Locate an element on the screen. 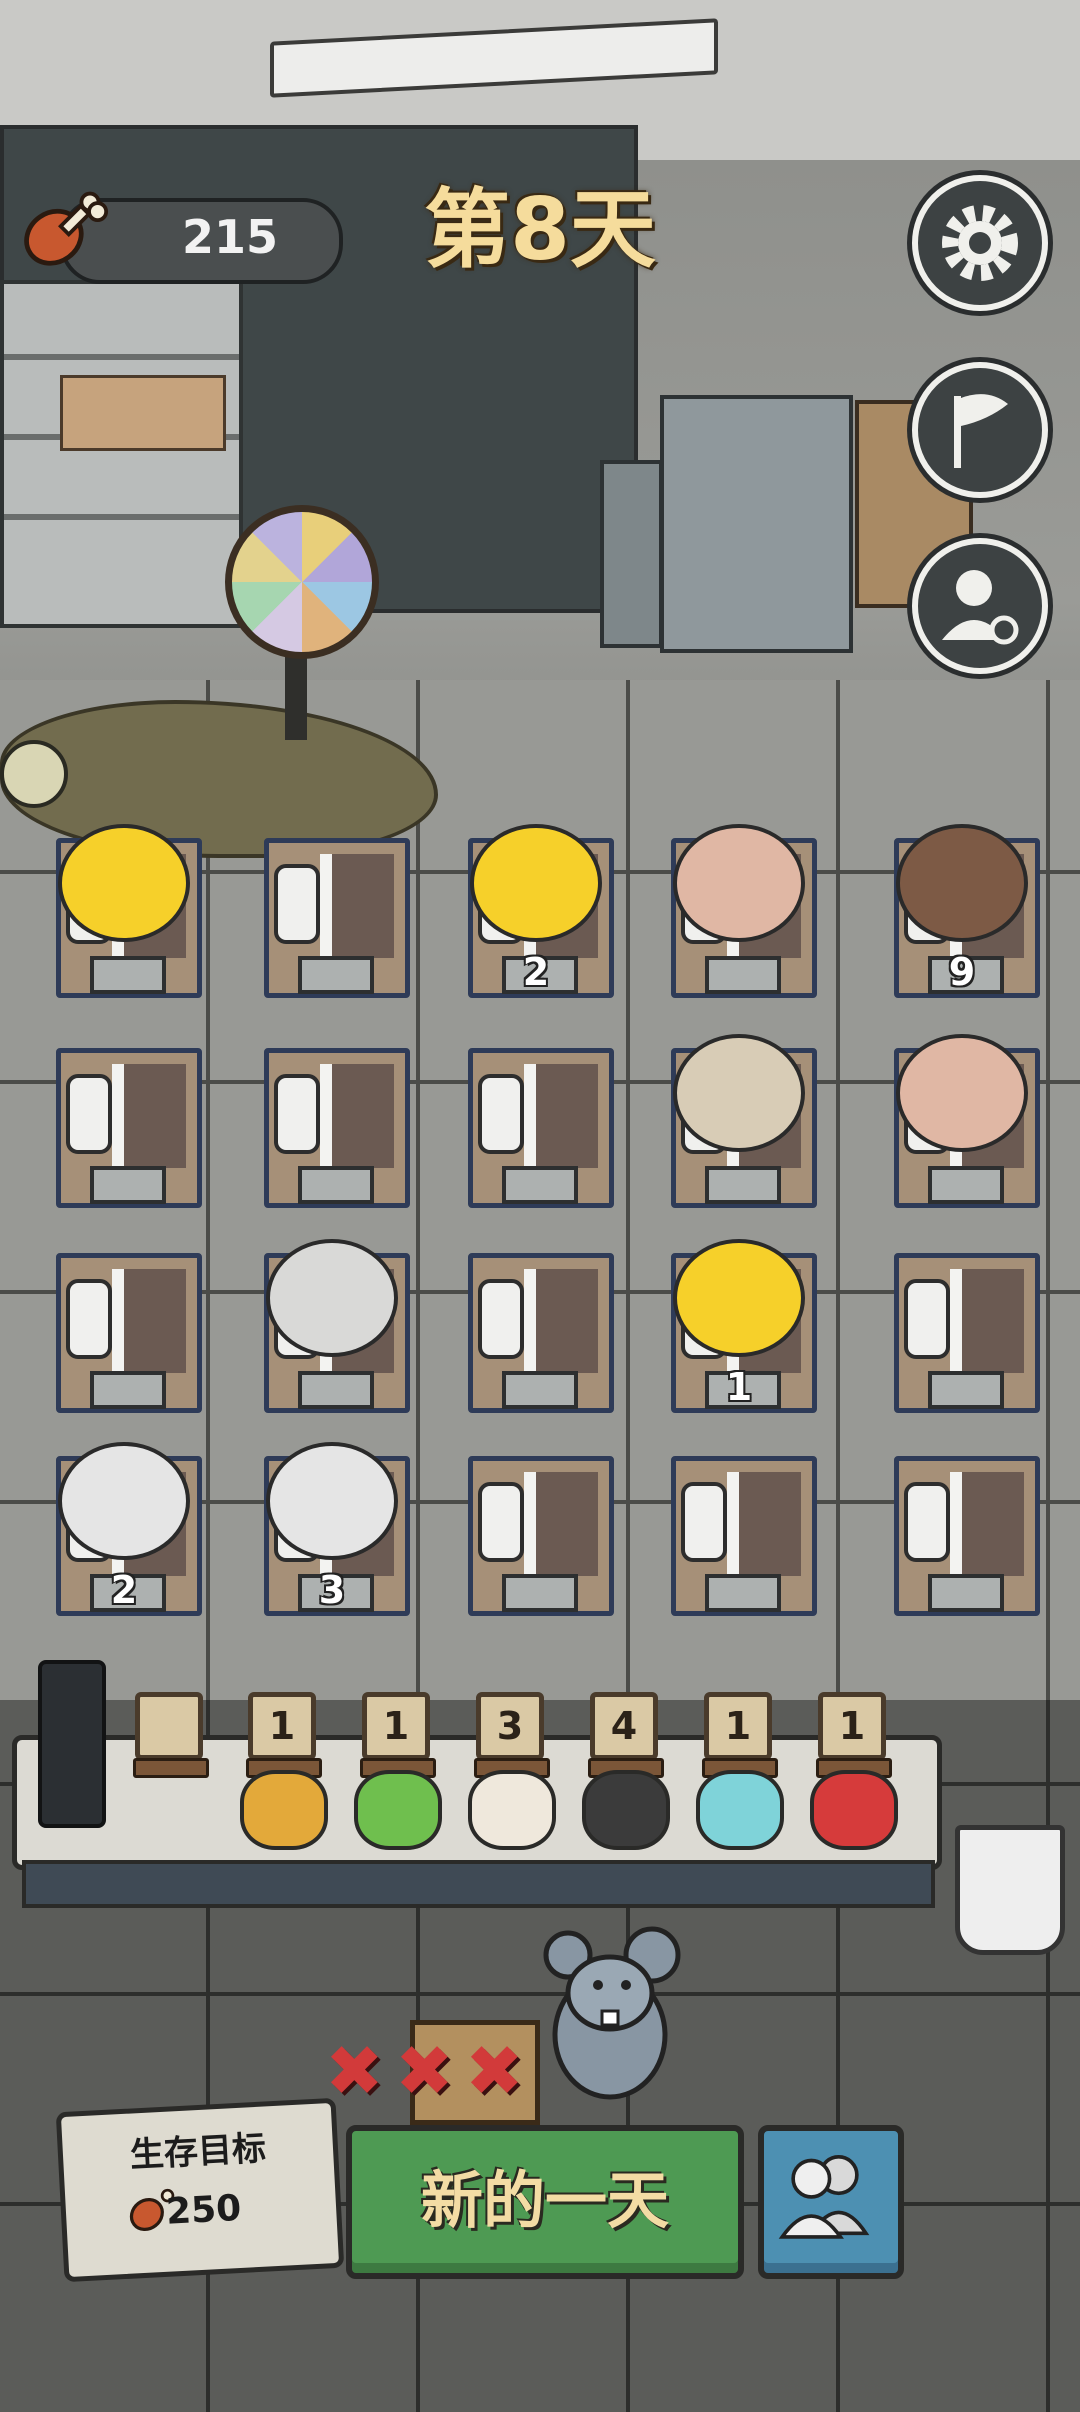  item-count-tag: 3 is located at coordinates (510, 1726).